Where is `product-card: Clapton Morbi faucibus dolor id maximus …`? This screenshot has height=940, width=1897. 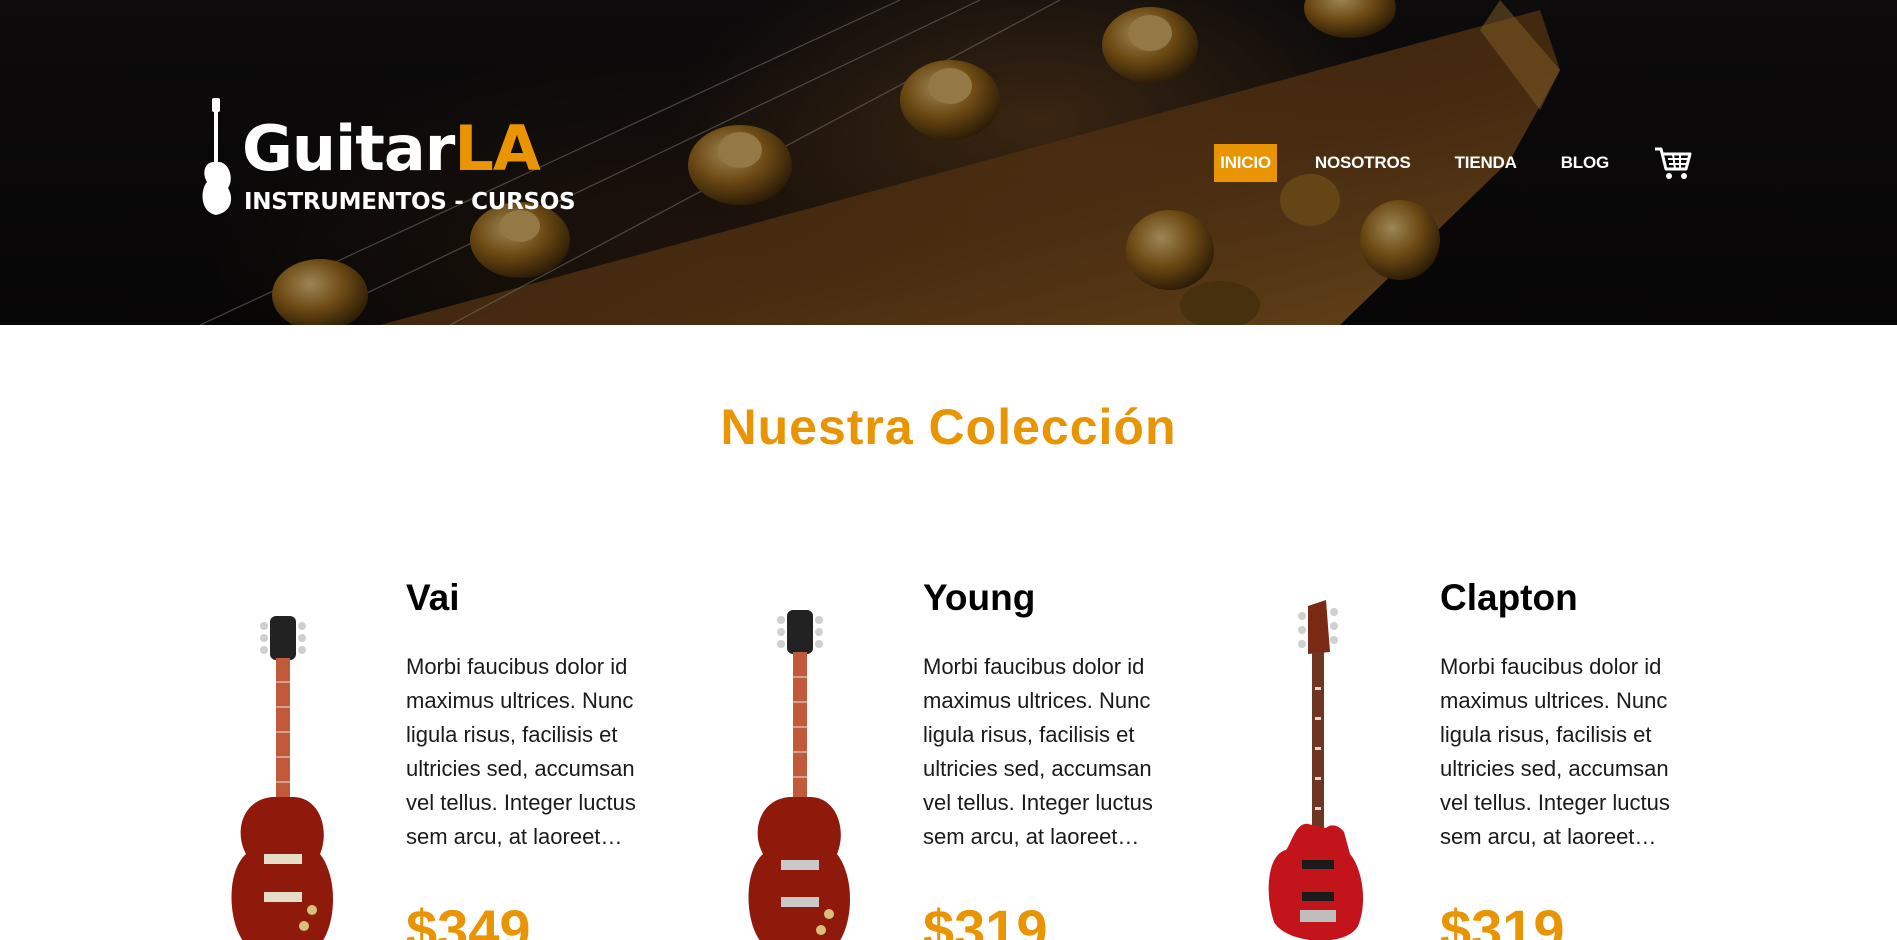
product-card: Clapton Morbi faucibus dolor id maximus … is located at coordinates (1481, 759).